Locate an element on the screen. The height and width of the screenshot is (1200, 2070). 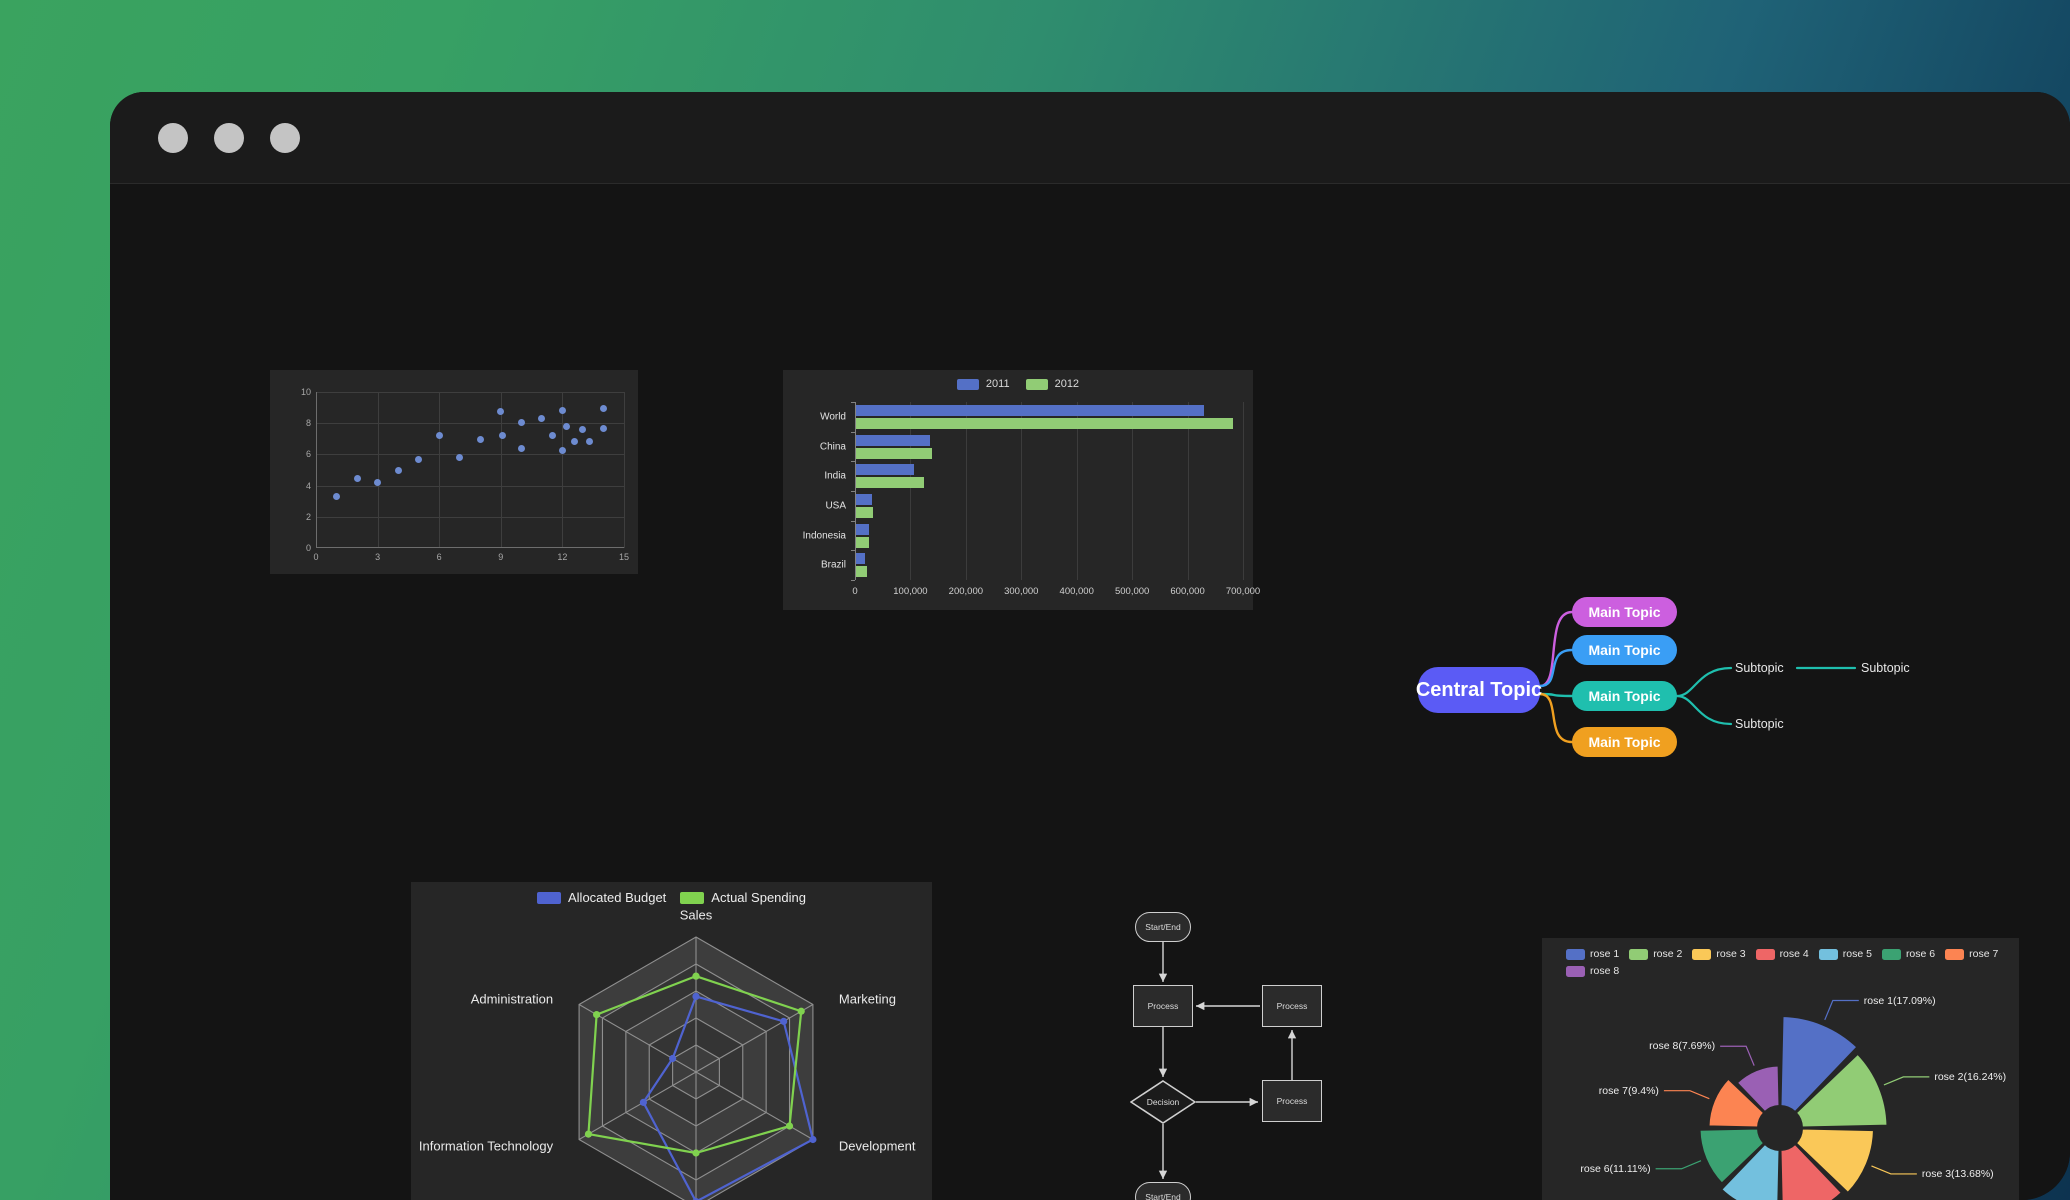
bar-x-tick-label: 400,000 is located at coordinates (1076, 591).